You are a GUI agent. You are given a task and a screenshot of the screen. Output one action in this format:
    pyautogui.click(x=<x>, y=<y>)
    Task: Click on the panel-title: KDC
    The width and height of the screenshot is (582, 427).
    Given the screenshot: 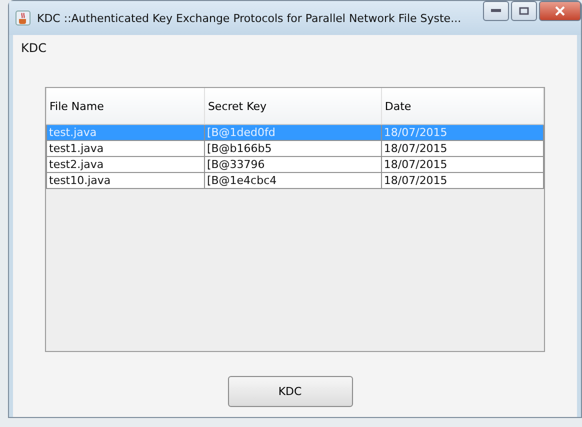 What is the action you would take?
    pyautogui.click(x=34, y=48)
    